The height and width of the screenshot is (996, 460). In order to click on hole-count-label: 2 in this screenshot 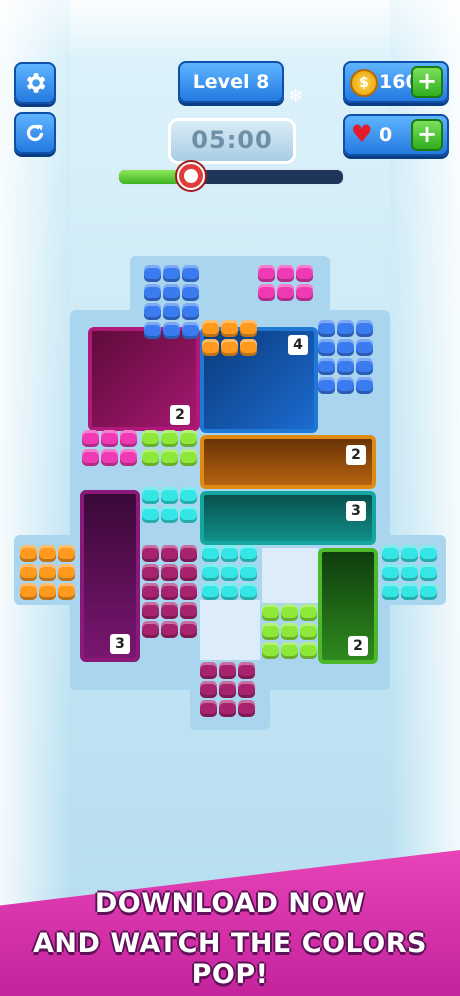, I will do `click(356, 455)`.